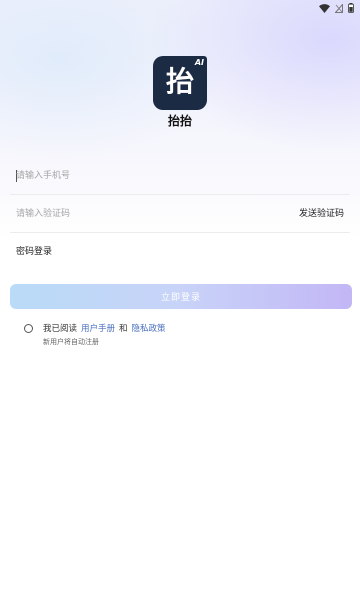 This screenshot has width=360, height=600. Describe the element at coordinates (71, 342) in the screenshot. I see `auto-register-note: 新用户将自动注册` at that location.